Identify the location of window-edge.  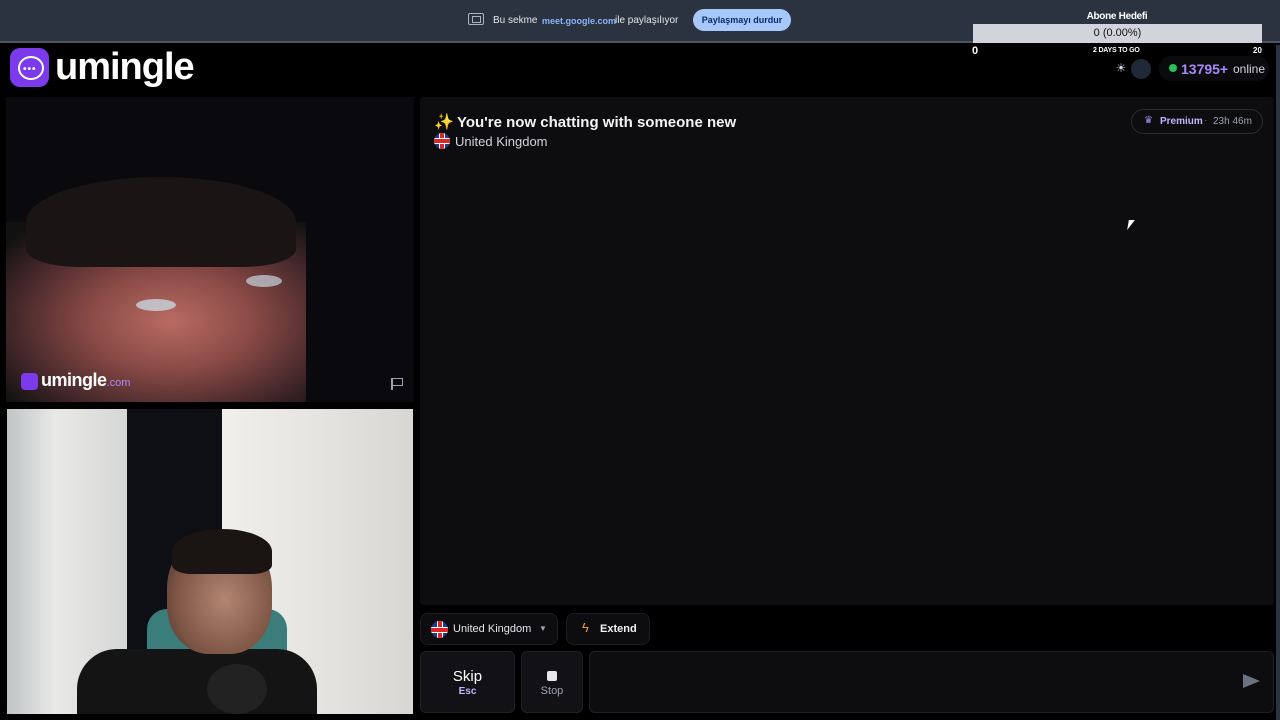
(1278, 382).